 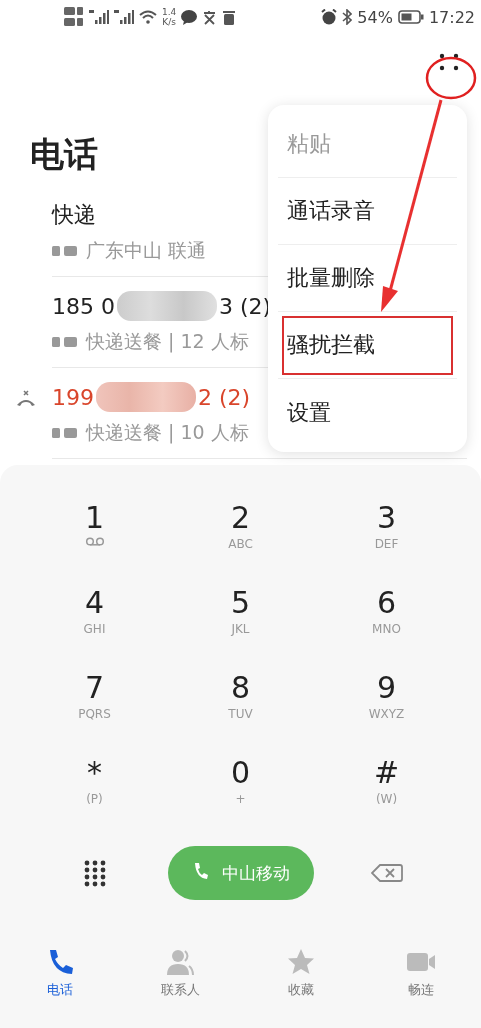 What do you see at coordinates (73, 397) in the screenshot?
I see `caller-name: 199` at bounding box center [73, 397].